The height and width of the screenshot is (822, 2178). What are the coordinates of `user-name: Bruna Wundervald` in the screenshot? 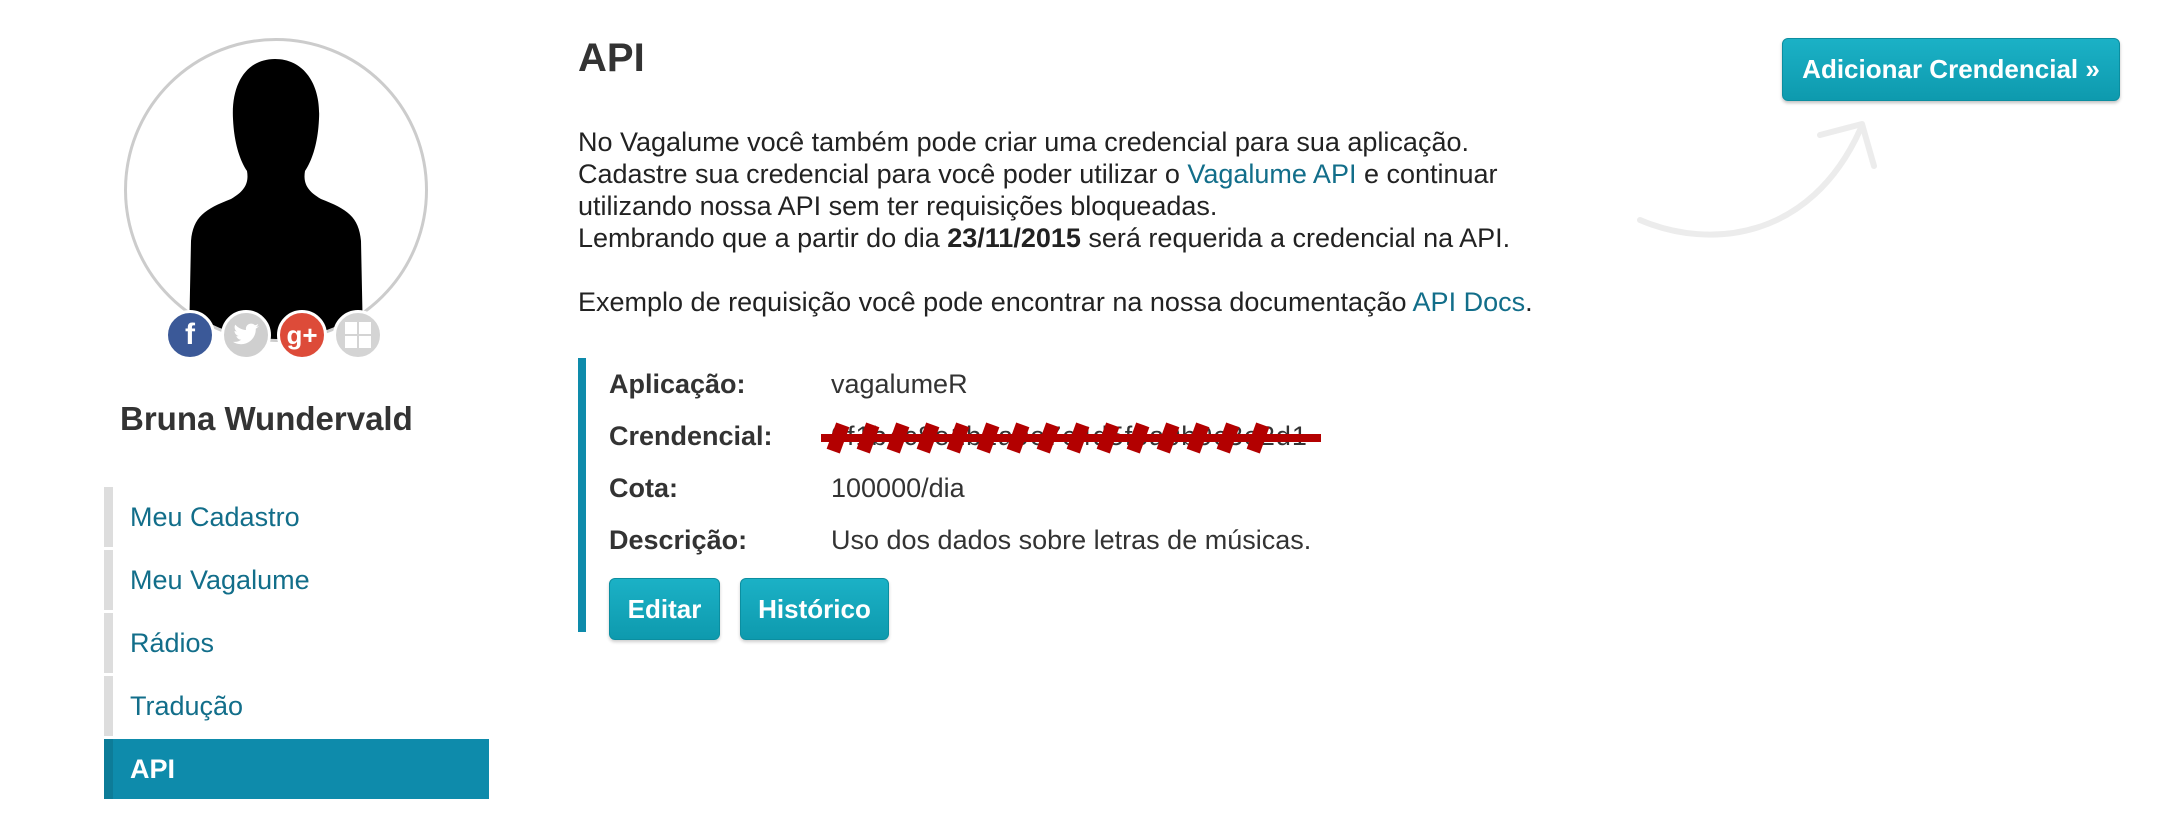 It's located at (266, 418).